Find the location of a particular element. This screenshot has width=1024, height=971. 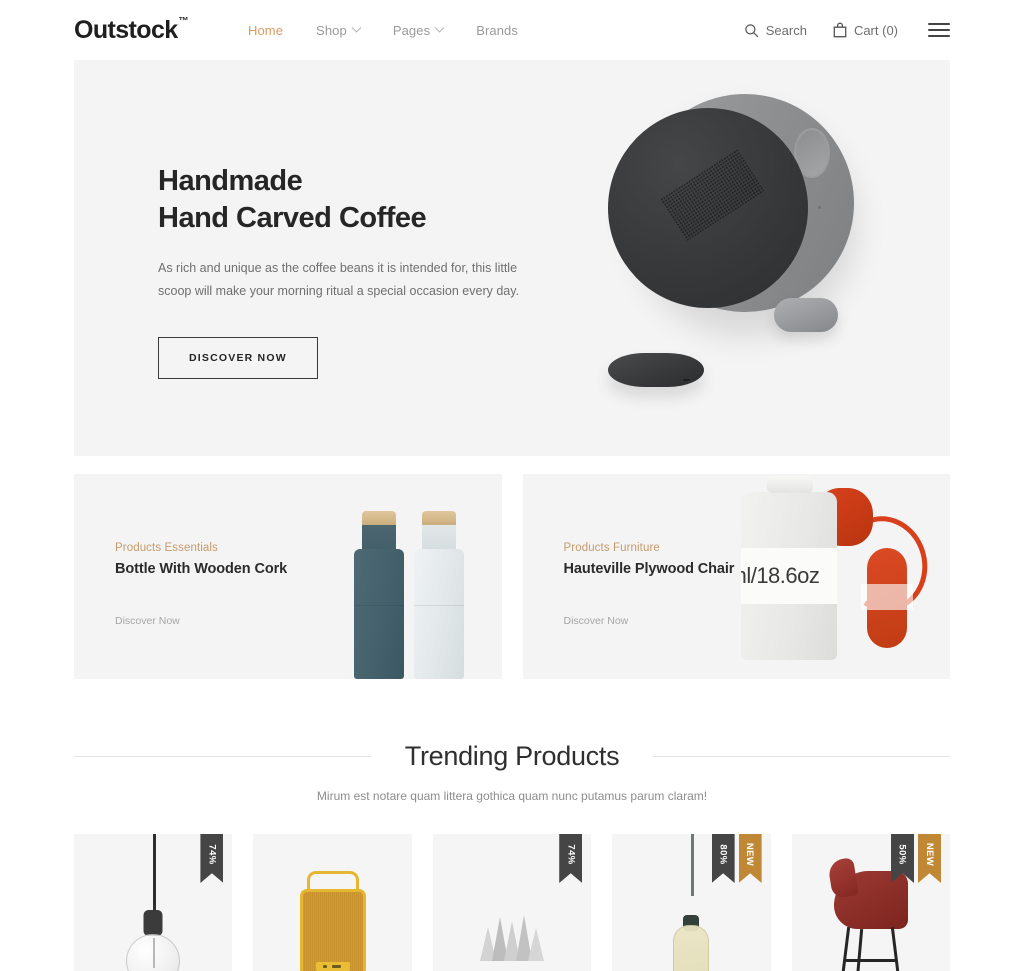

promo-title: Hauteville Plywood Chair is located at coordinates (649, 569).